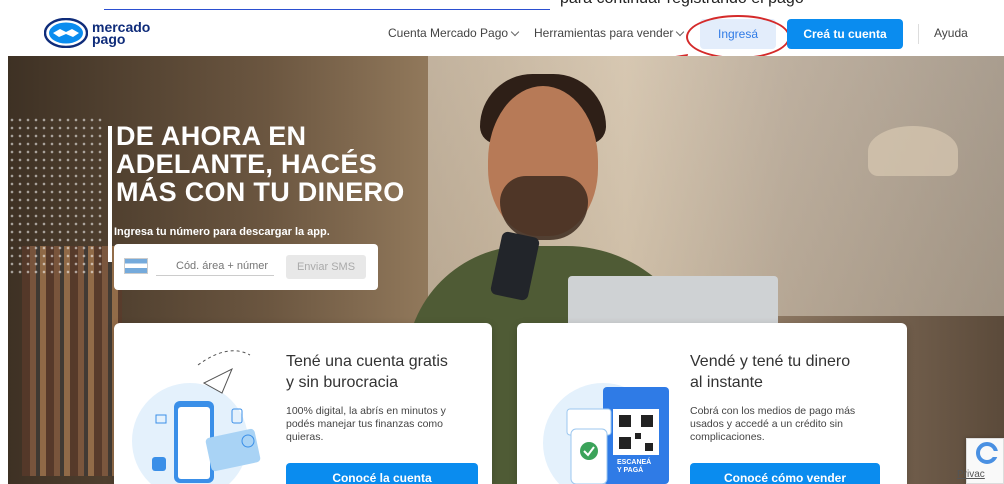 The width and height of the screenshot is (1004, 484). I want to click on cropped-instruction-text: para continuar registrando el pago, so click(502, 5).